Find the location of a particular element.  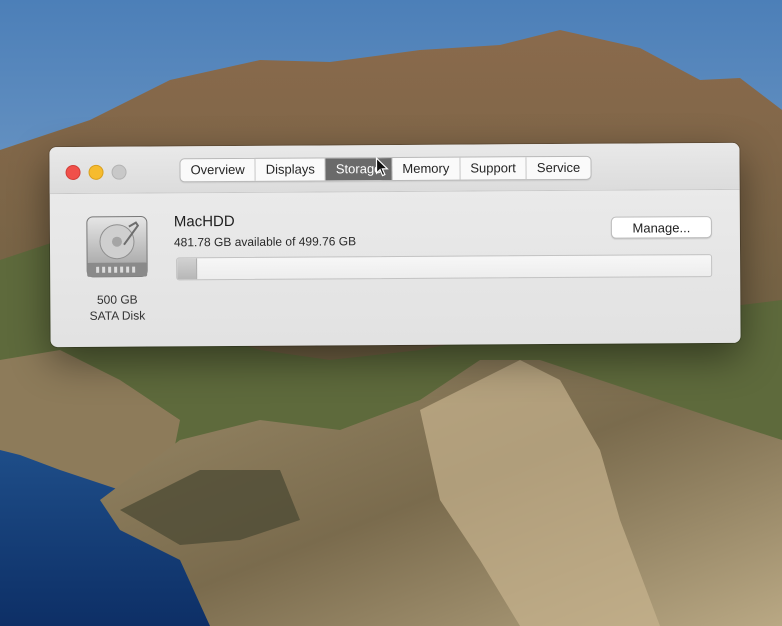

minimize-window-button is located at coordinates (96, 172).